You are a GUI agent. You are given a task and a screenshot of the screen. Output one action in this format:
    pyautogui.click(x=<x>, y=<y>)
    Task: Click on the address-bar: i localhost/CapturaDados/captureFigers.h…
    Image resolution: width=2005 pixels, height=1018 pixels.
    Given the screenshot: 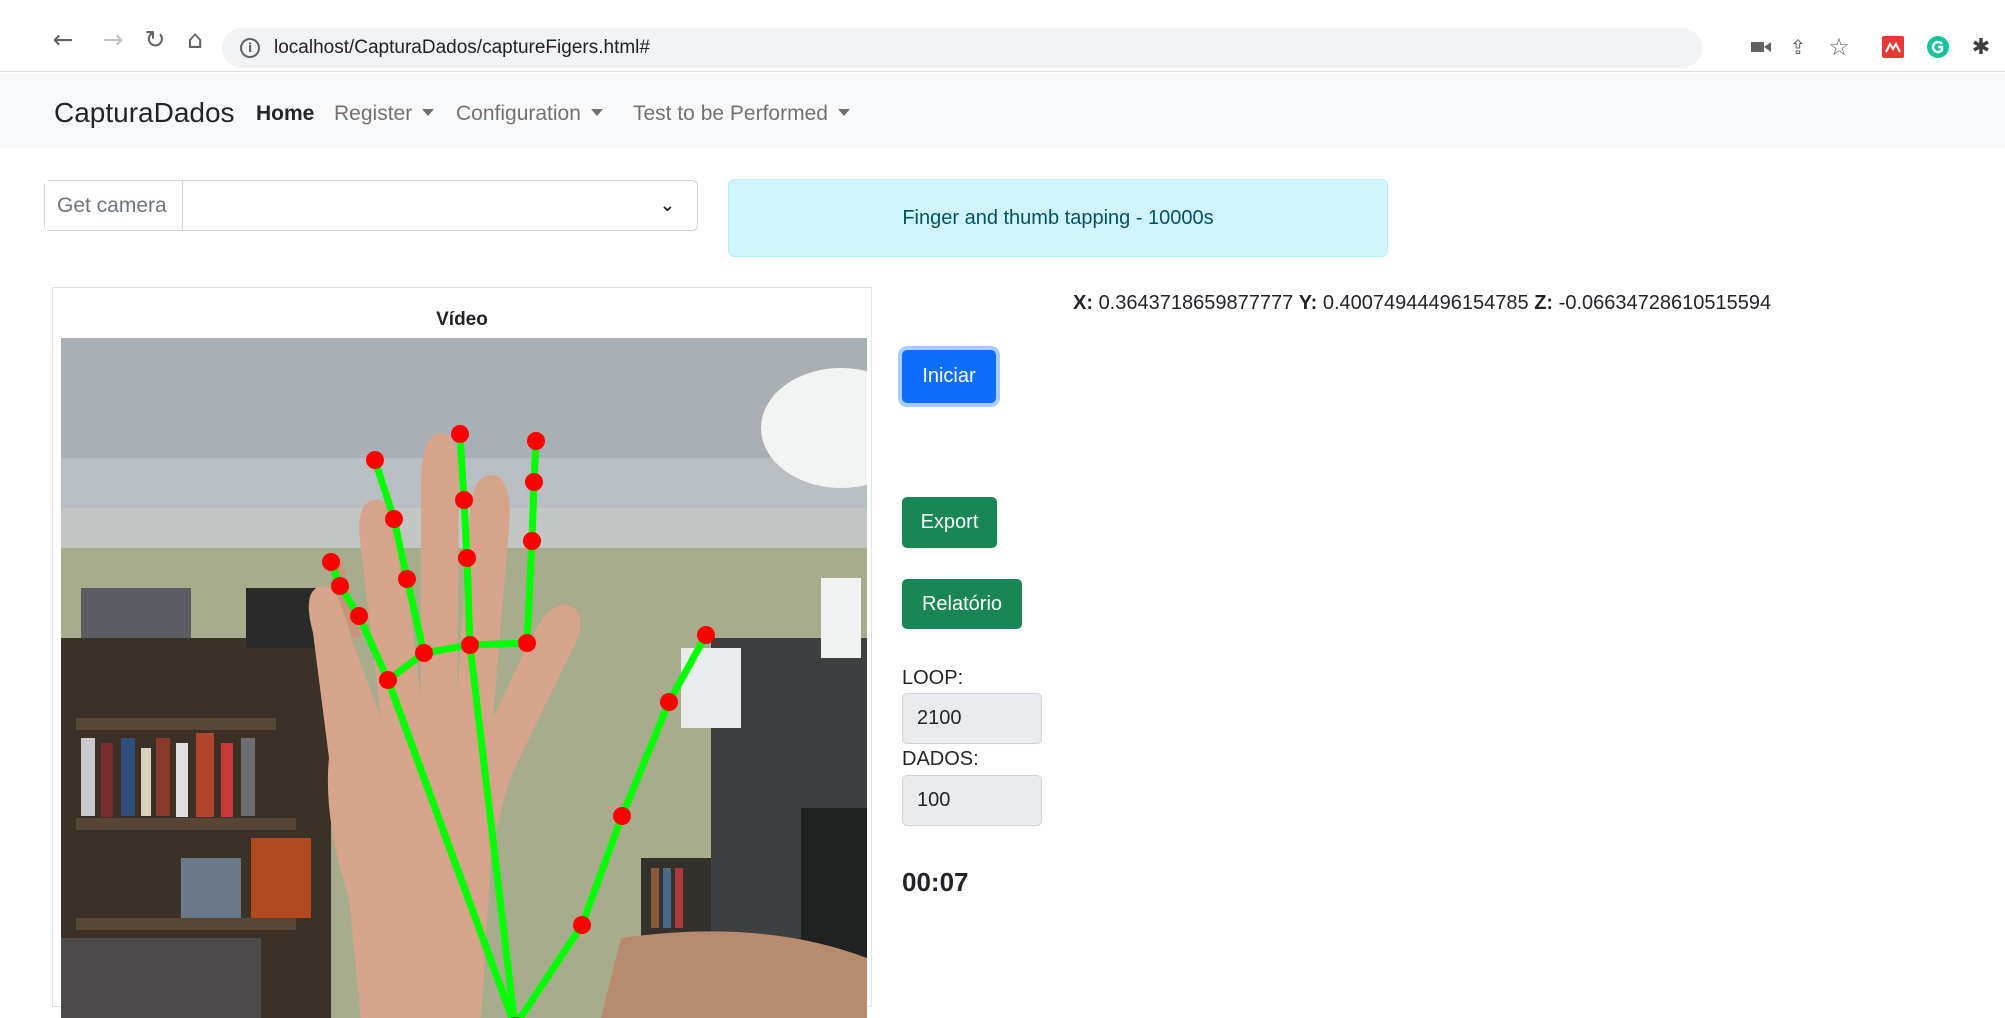 What is the action you would take?
    pyautogui.click(x=962, y=48)
    